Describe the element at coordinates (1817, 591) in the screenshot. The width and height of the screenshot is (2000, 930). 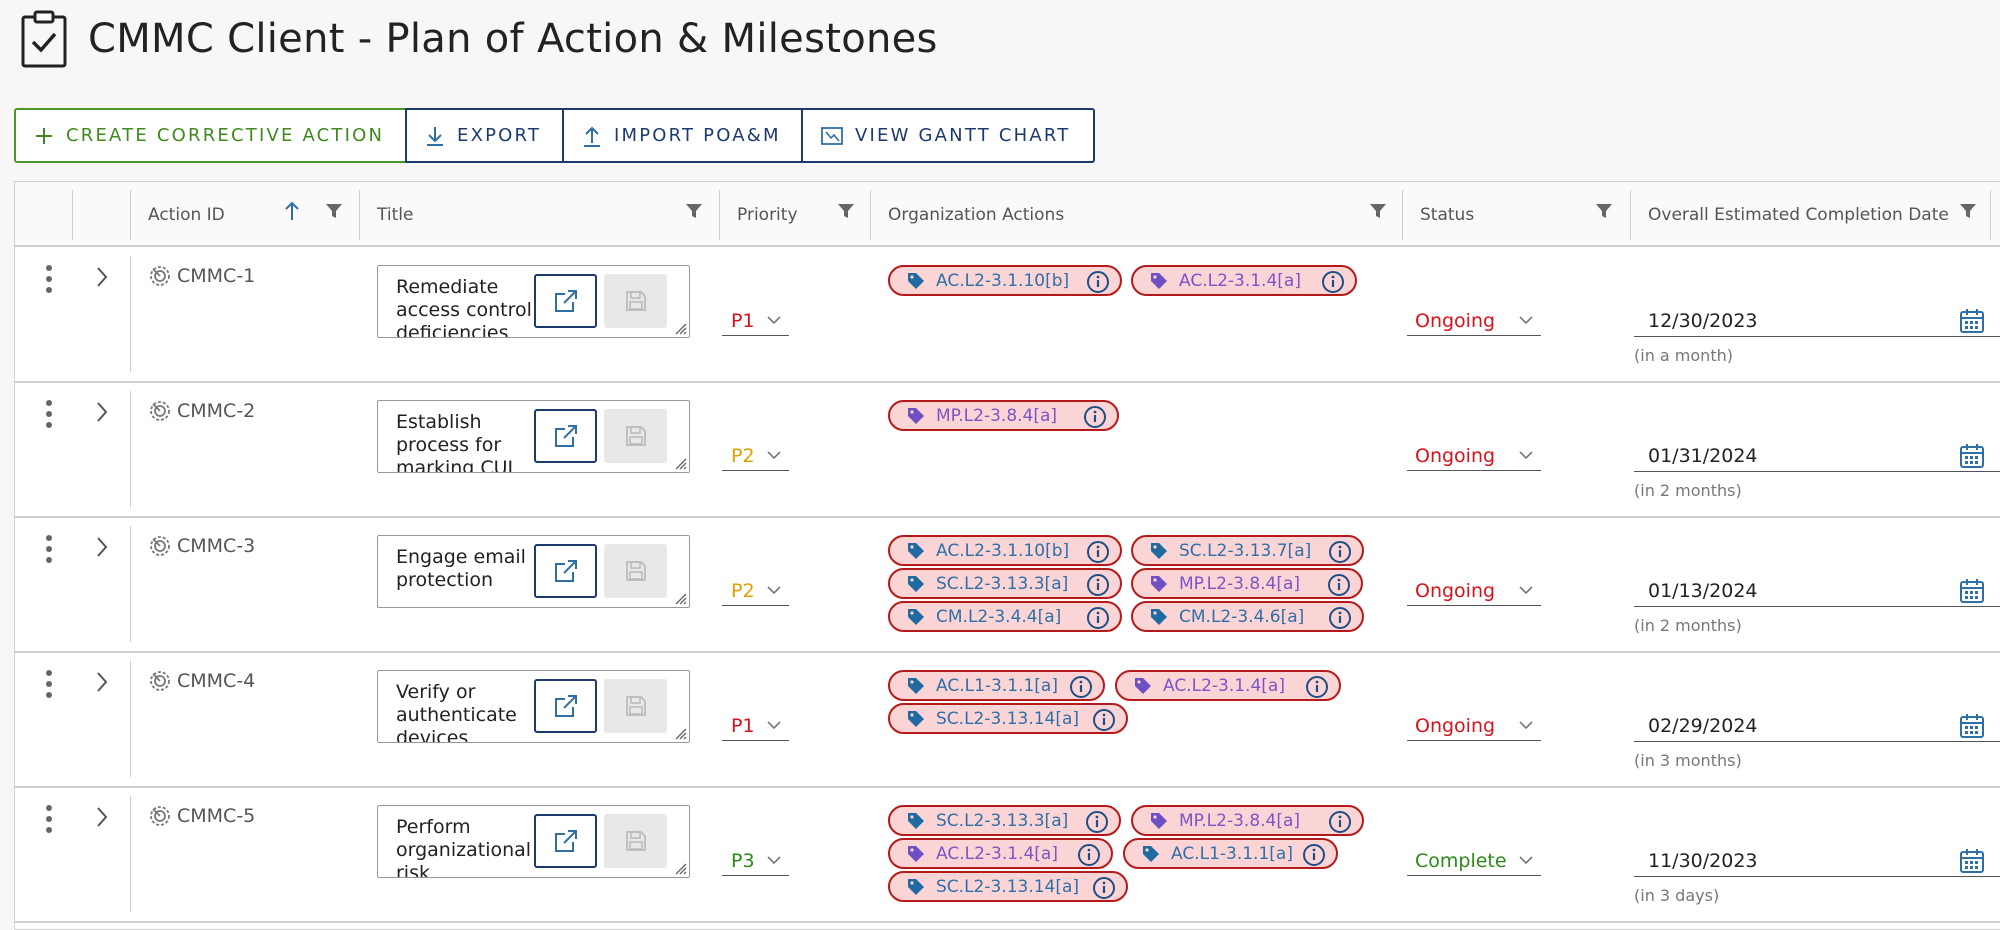
I see `completion-date-input: 01/13/2024` at that location.